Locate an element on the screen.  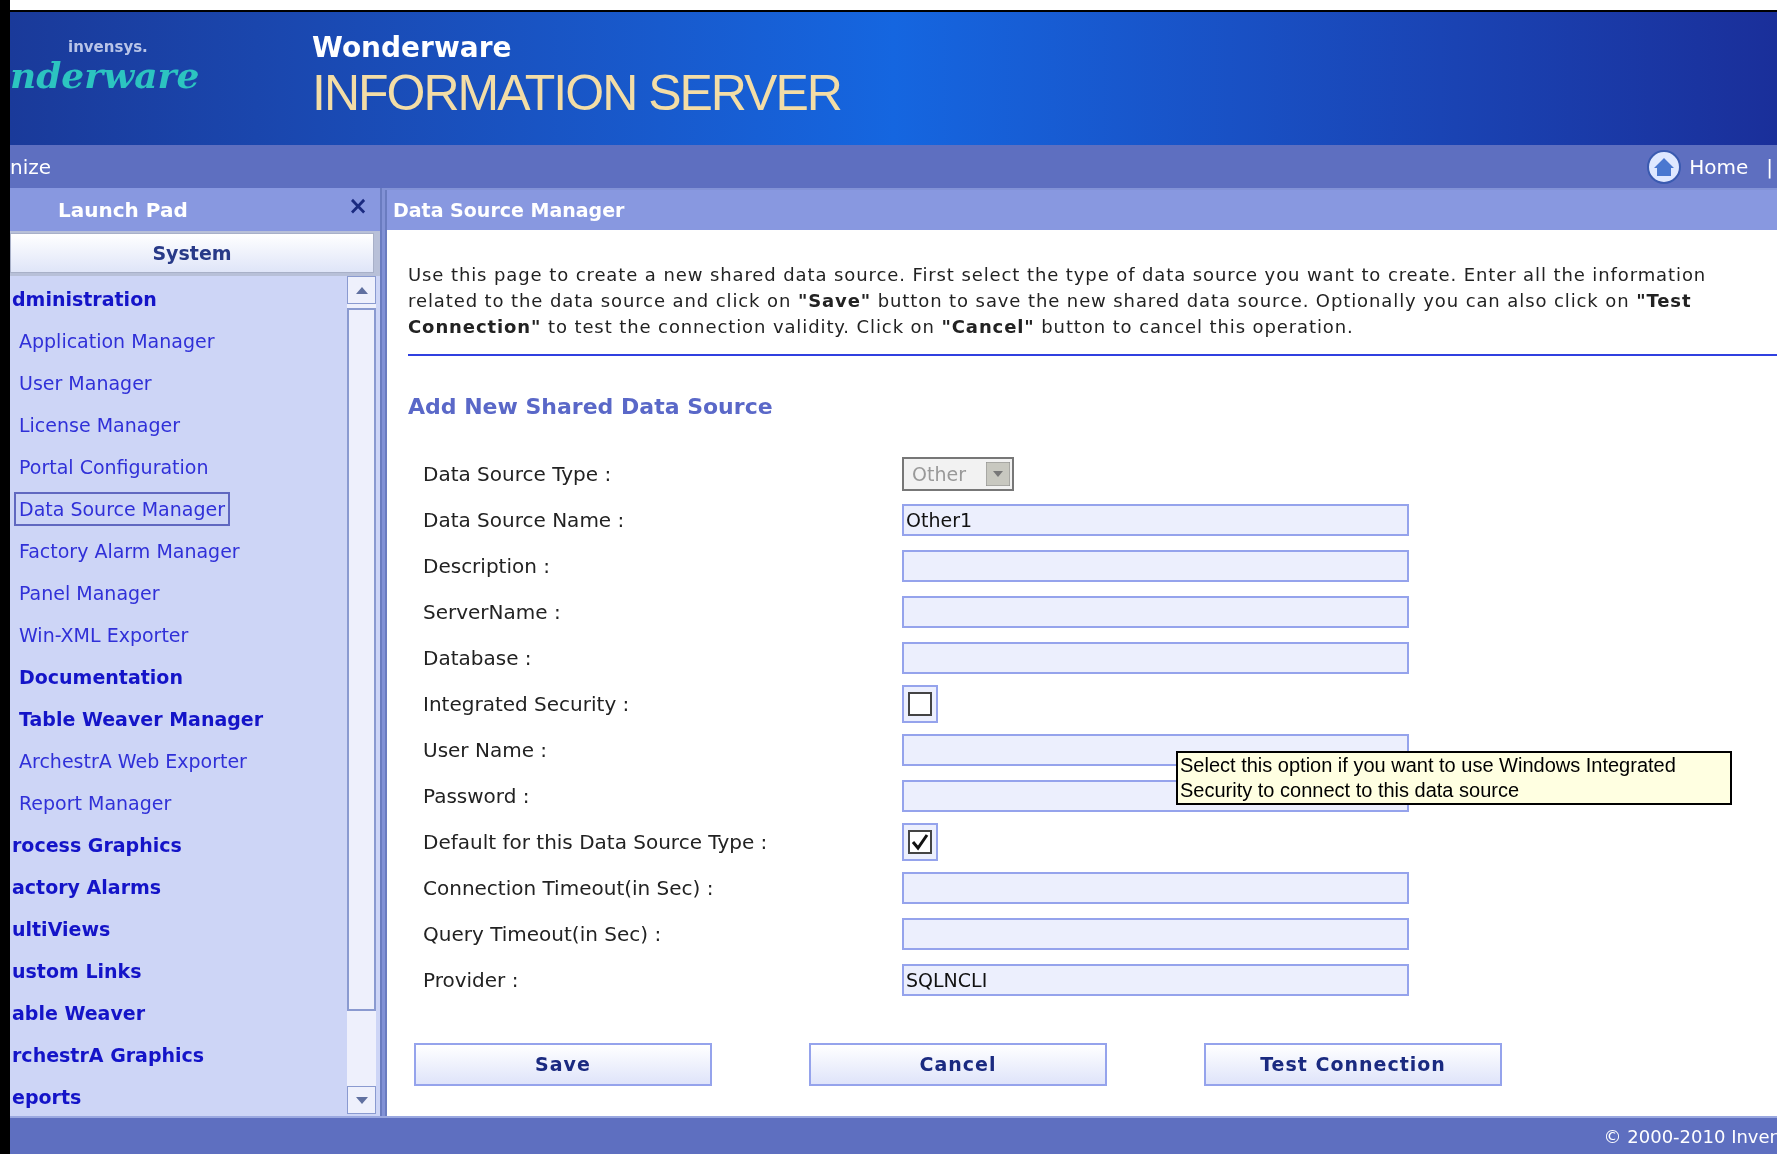
brand-logo: nderware is located at coordinates (105, 74).